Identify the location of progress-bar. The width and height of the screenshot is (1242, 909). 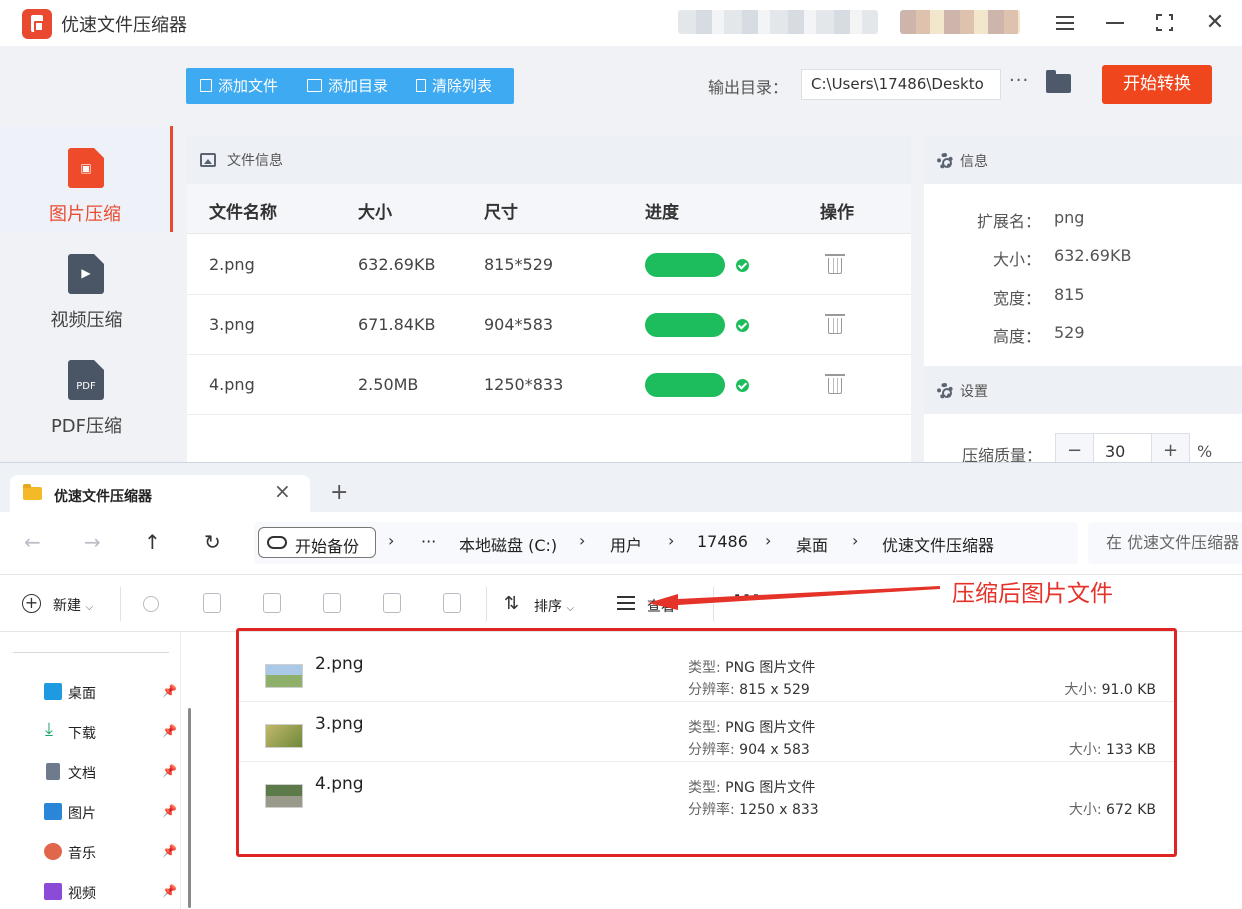
(685, 325).